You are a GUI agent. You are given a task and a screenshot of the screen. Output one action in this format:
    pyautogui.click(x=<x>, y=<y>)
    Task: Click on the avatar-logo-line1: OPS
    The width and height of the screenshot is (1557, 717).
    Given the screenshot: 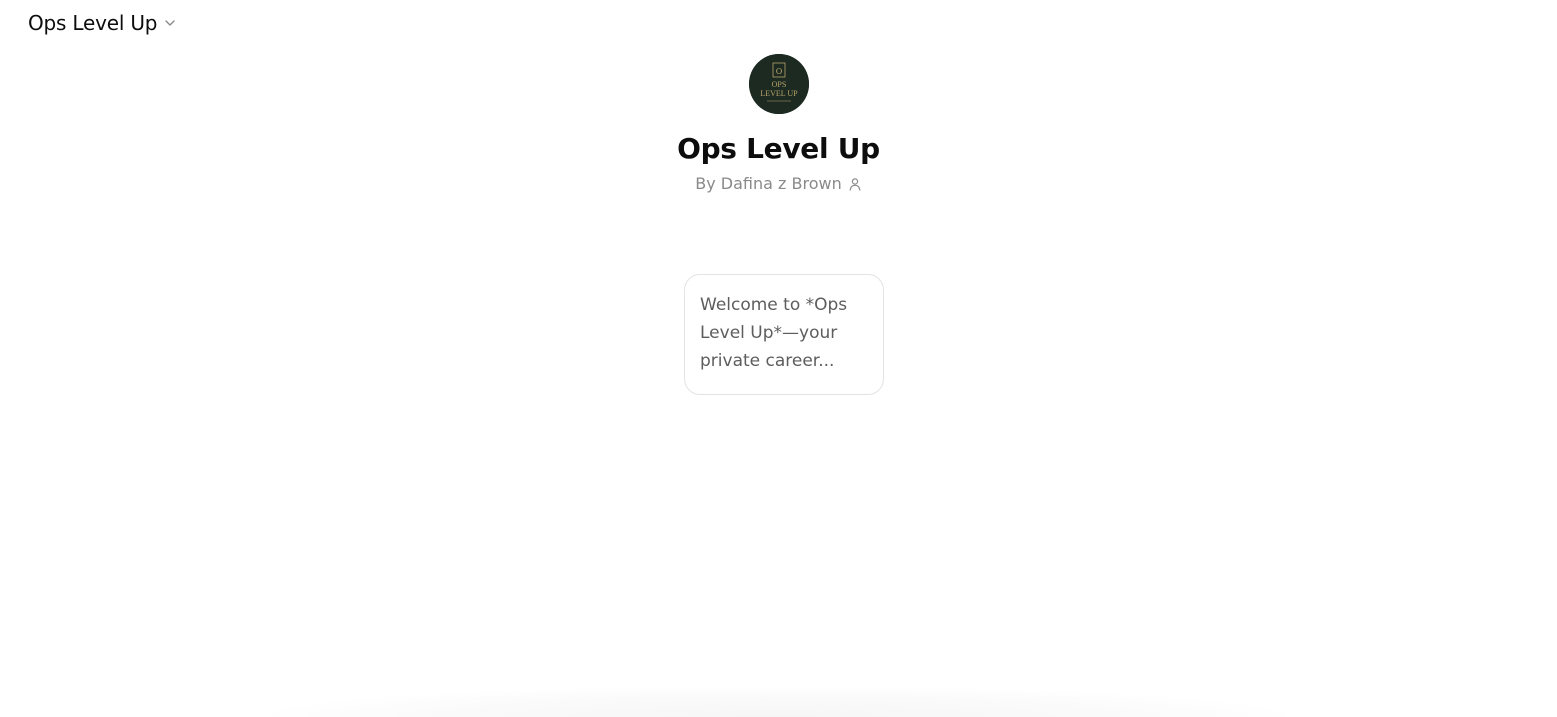 What is the action you would take?
    pyautogui.click(x=778, y=84)
    